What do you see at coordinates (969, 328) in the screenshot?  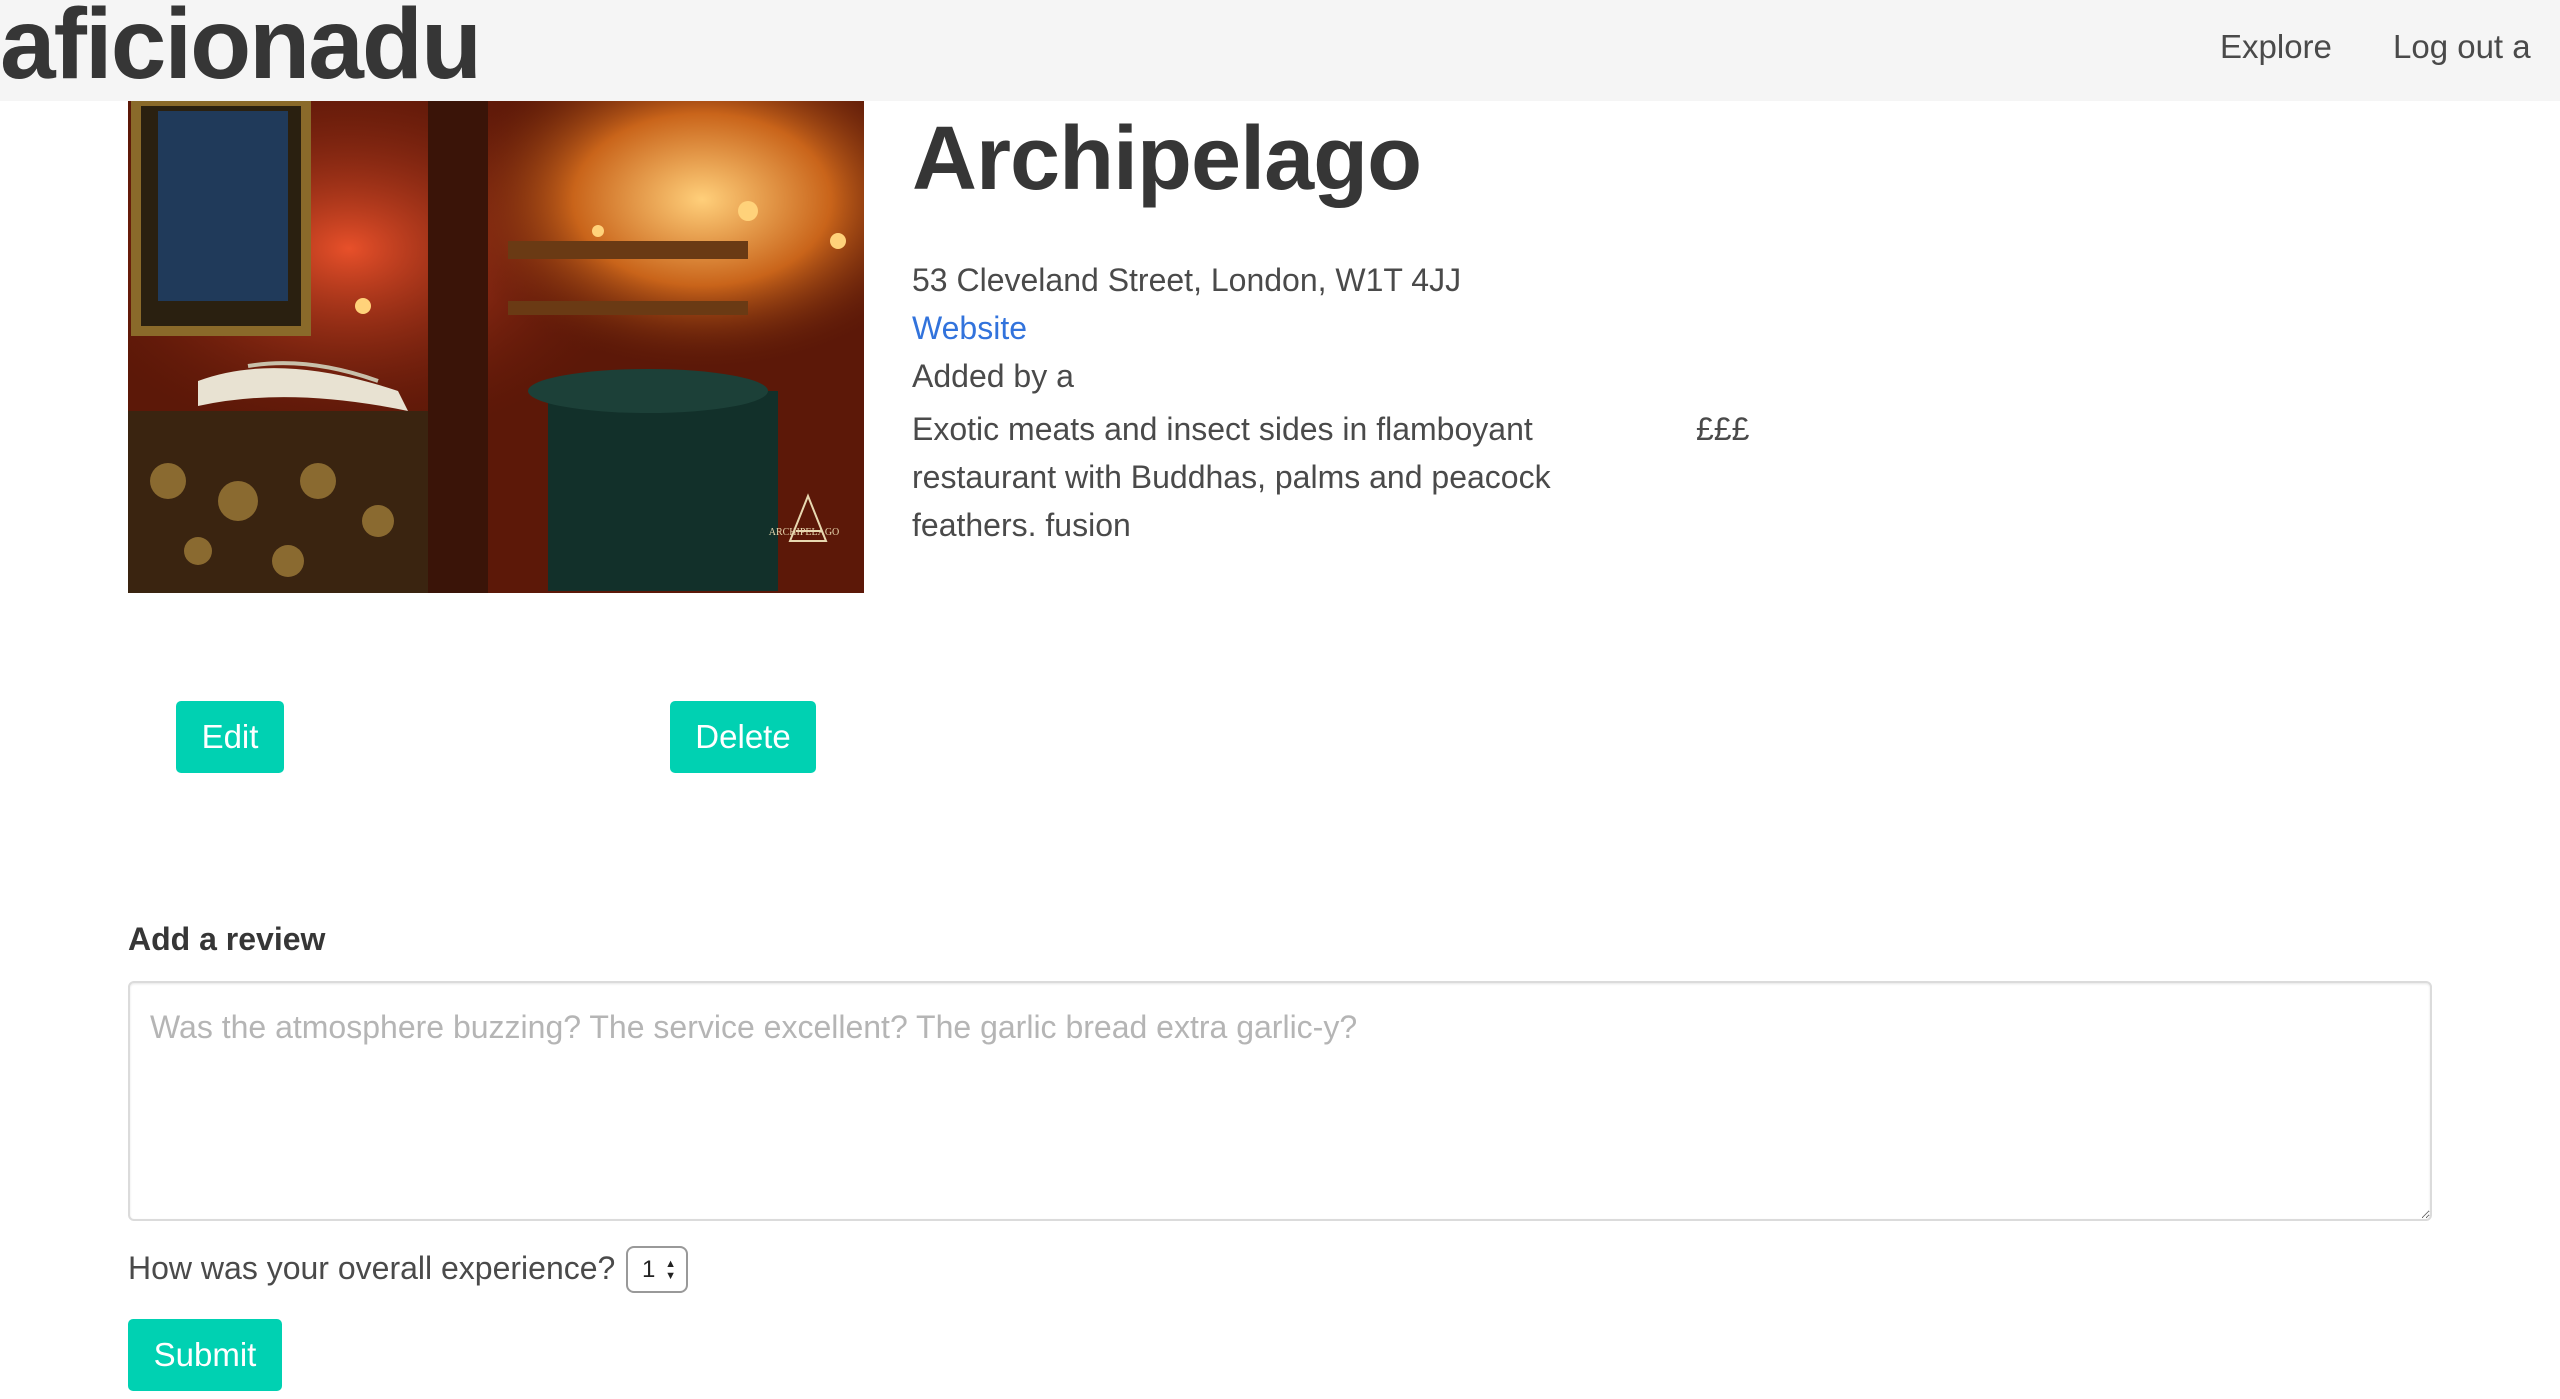 I see `restaurant-website-link: Website` at bounding box center [969, 328].